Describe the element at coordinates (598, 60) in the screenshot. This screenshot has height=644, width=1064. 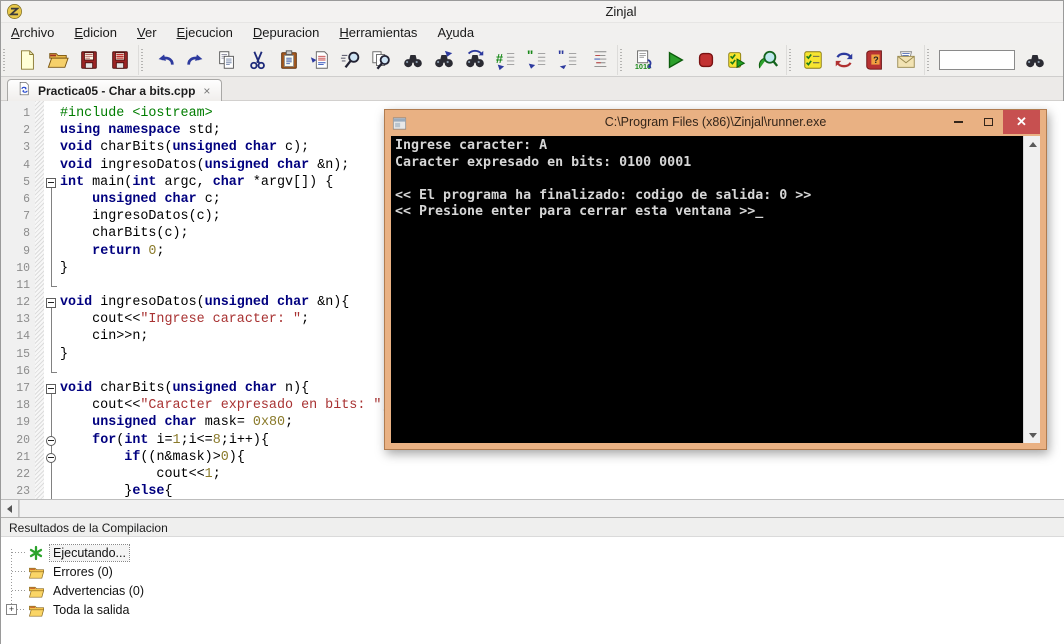
I see `format-code-button` at that location.